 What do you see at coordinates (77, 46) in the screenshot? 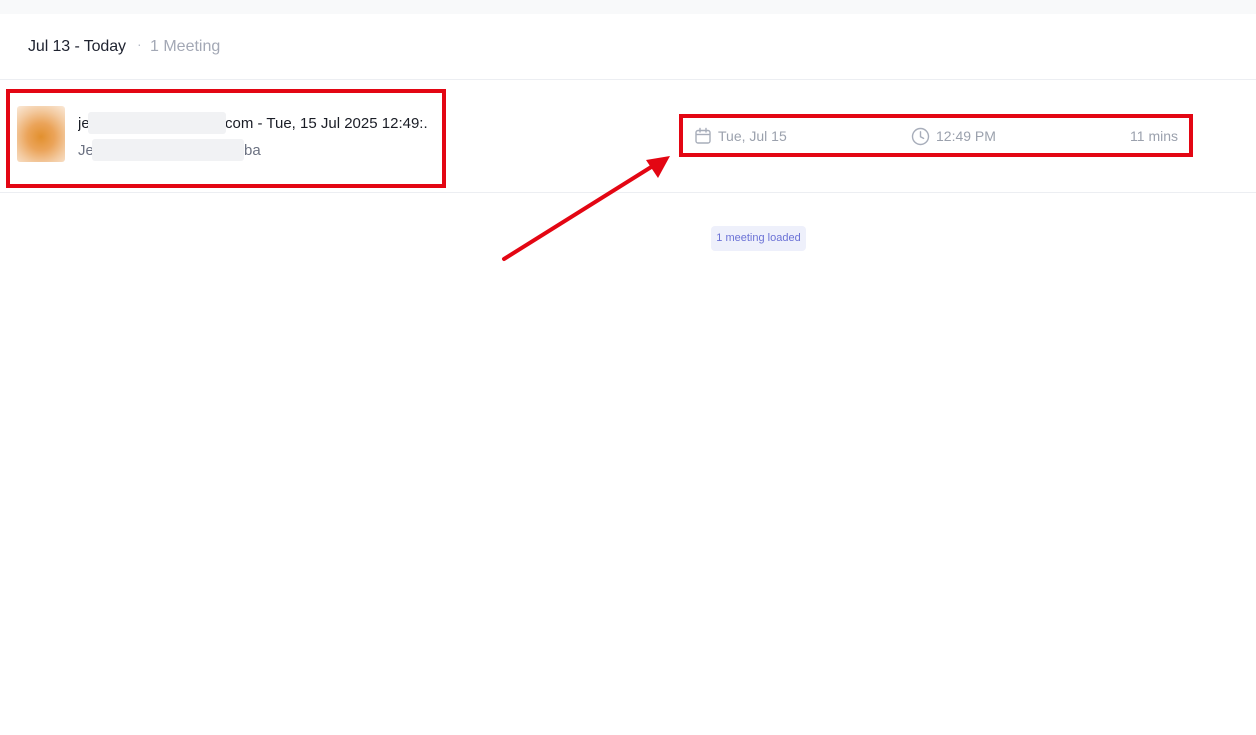
I see `group-date-range: Jul 13 - Today` at bounding box center [77, 46].